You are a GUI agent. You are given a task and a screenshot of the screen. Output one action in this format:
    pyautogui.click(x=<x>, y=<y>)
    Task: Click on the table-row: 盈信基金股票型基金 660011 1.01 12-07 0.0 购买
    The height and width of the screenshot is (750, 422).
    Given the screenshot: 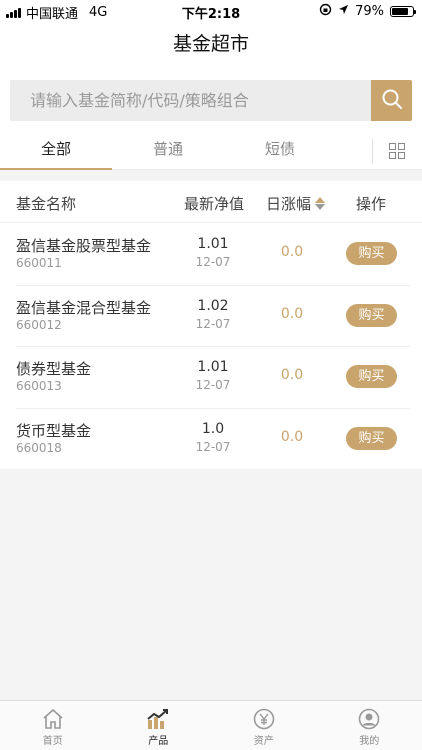 What is the action you would take?
    pyautogui.click(x=211, y=254)
    